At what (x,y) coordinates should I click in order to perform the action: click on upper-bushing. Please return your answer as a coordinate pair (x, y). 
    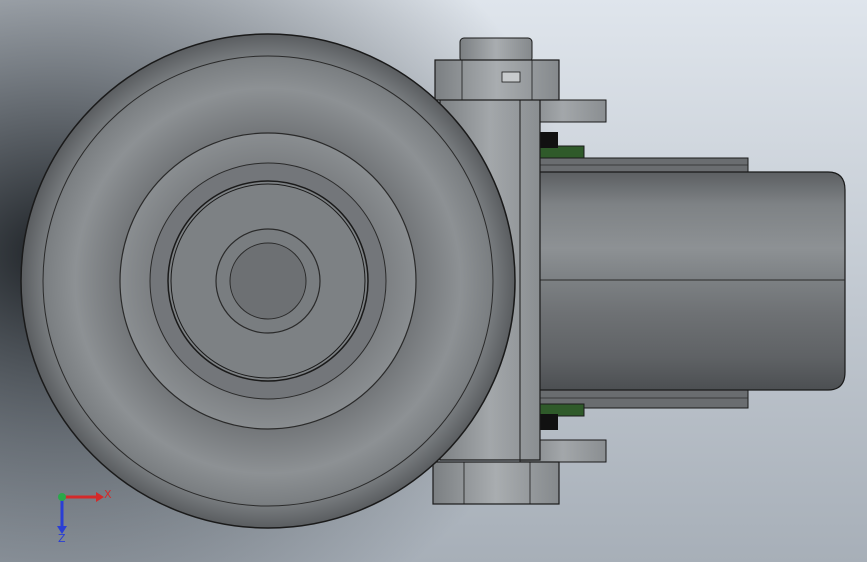
    Looking at the image, I should click on (549, 140).